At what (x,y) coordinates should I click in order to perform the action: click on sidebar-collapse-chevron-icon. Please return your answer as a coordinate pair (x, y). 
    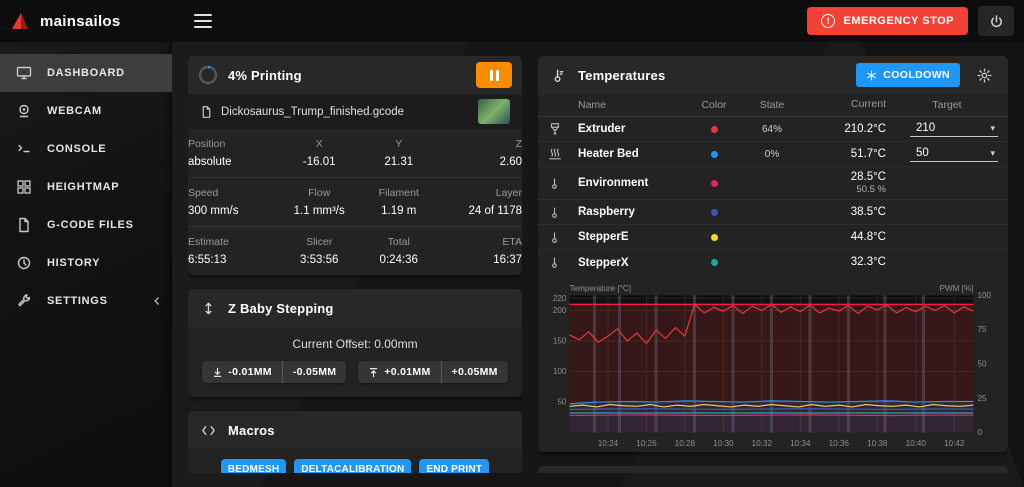
    Looking at the image, I should click on (157, 301).